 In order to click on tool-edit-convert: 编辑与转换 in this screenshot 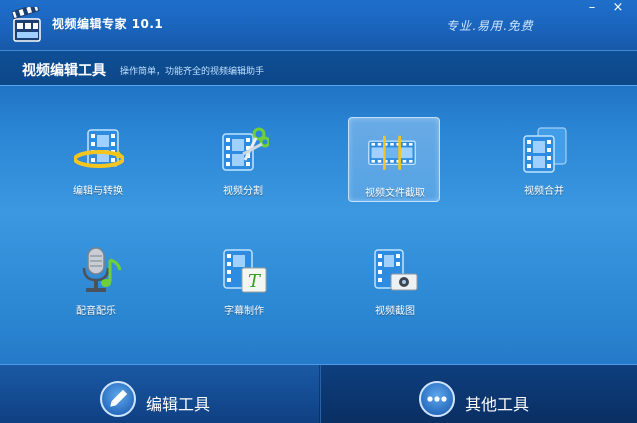, I will do `click(98, 159)`.